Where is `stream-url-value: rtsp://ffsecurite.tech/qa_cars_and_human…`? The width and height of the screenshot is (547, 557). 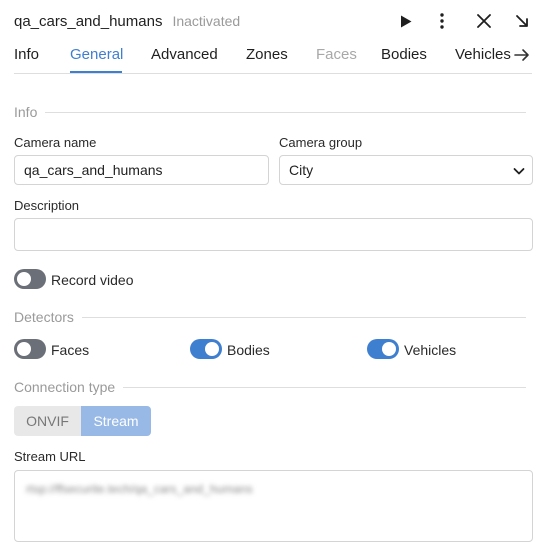 stream-url-value: rtsp://ffsecurite.tech/qa_cars_and_human… is located at coordinates (139, 489).